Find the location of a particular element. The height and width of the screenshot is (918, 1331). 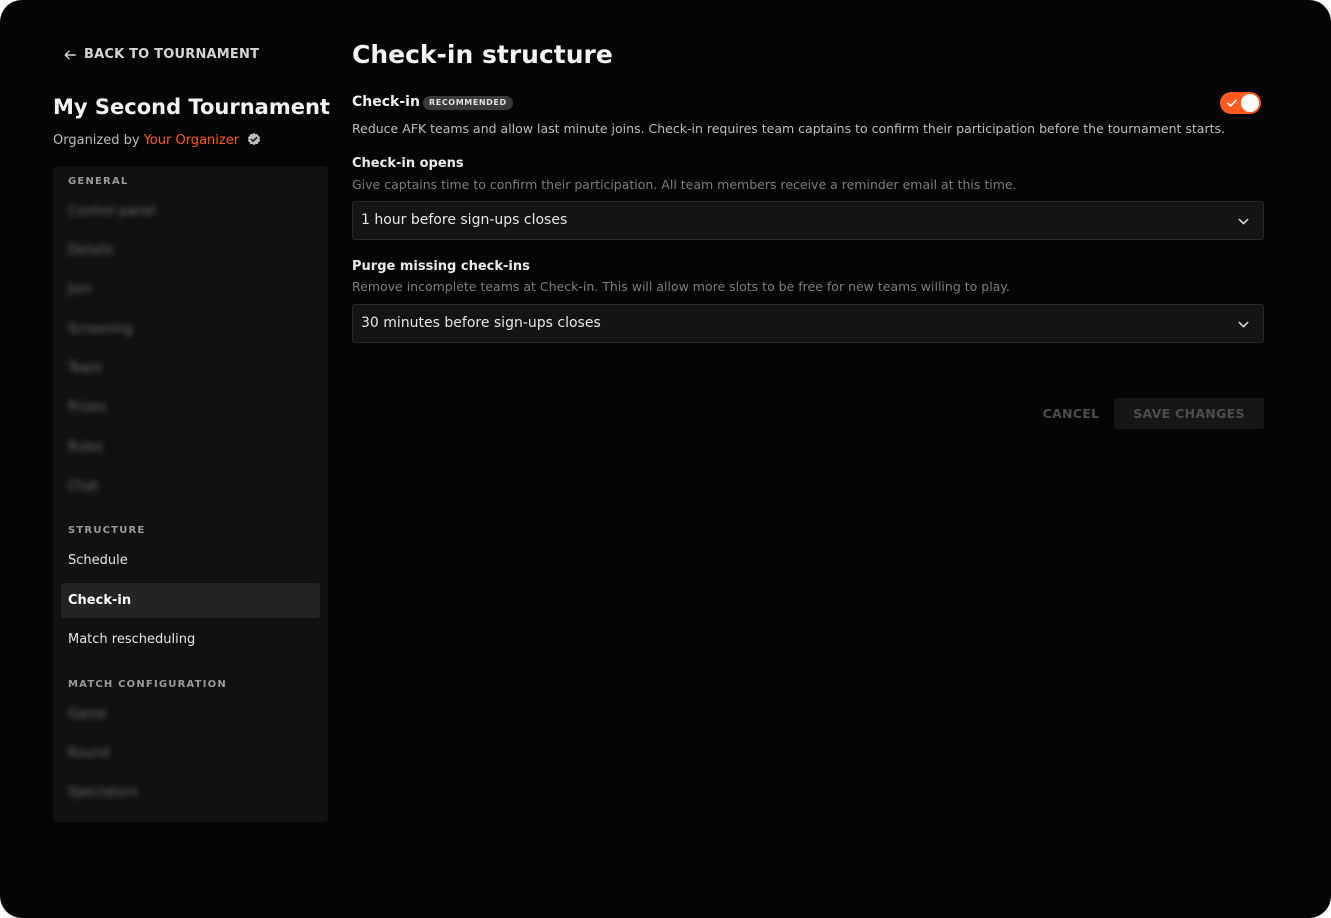

arrow-left-icon is located at coordinates (70, 54).